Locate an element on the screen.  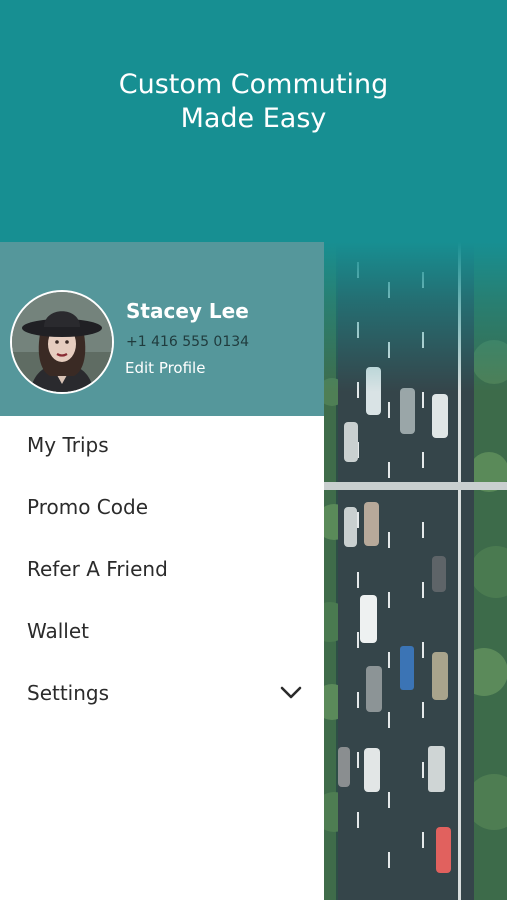
menu-item-label: Wallet is located at coordinates (58, 631).